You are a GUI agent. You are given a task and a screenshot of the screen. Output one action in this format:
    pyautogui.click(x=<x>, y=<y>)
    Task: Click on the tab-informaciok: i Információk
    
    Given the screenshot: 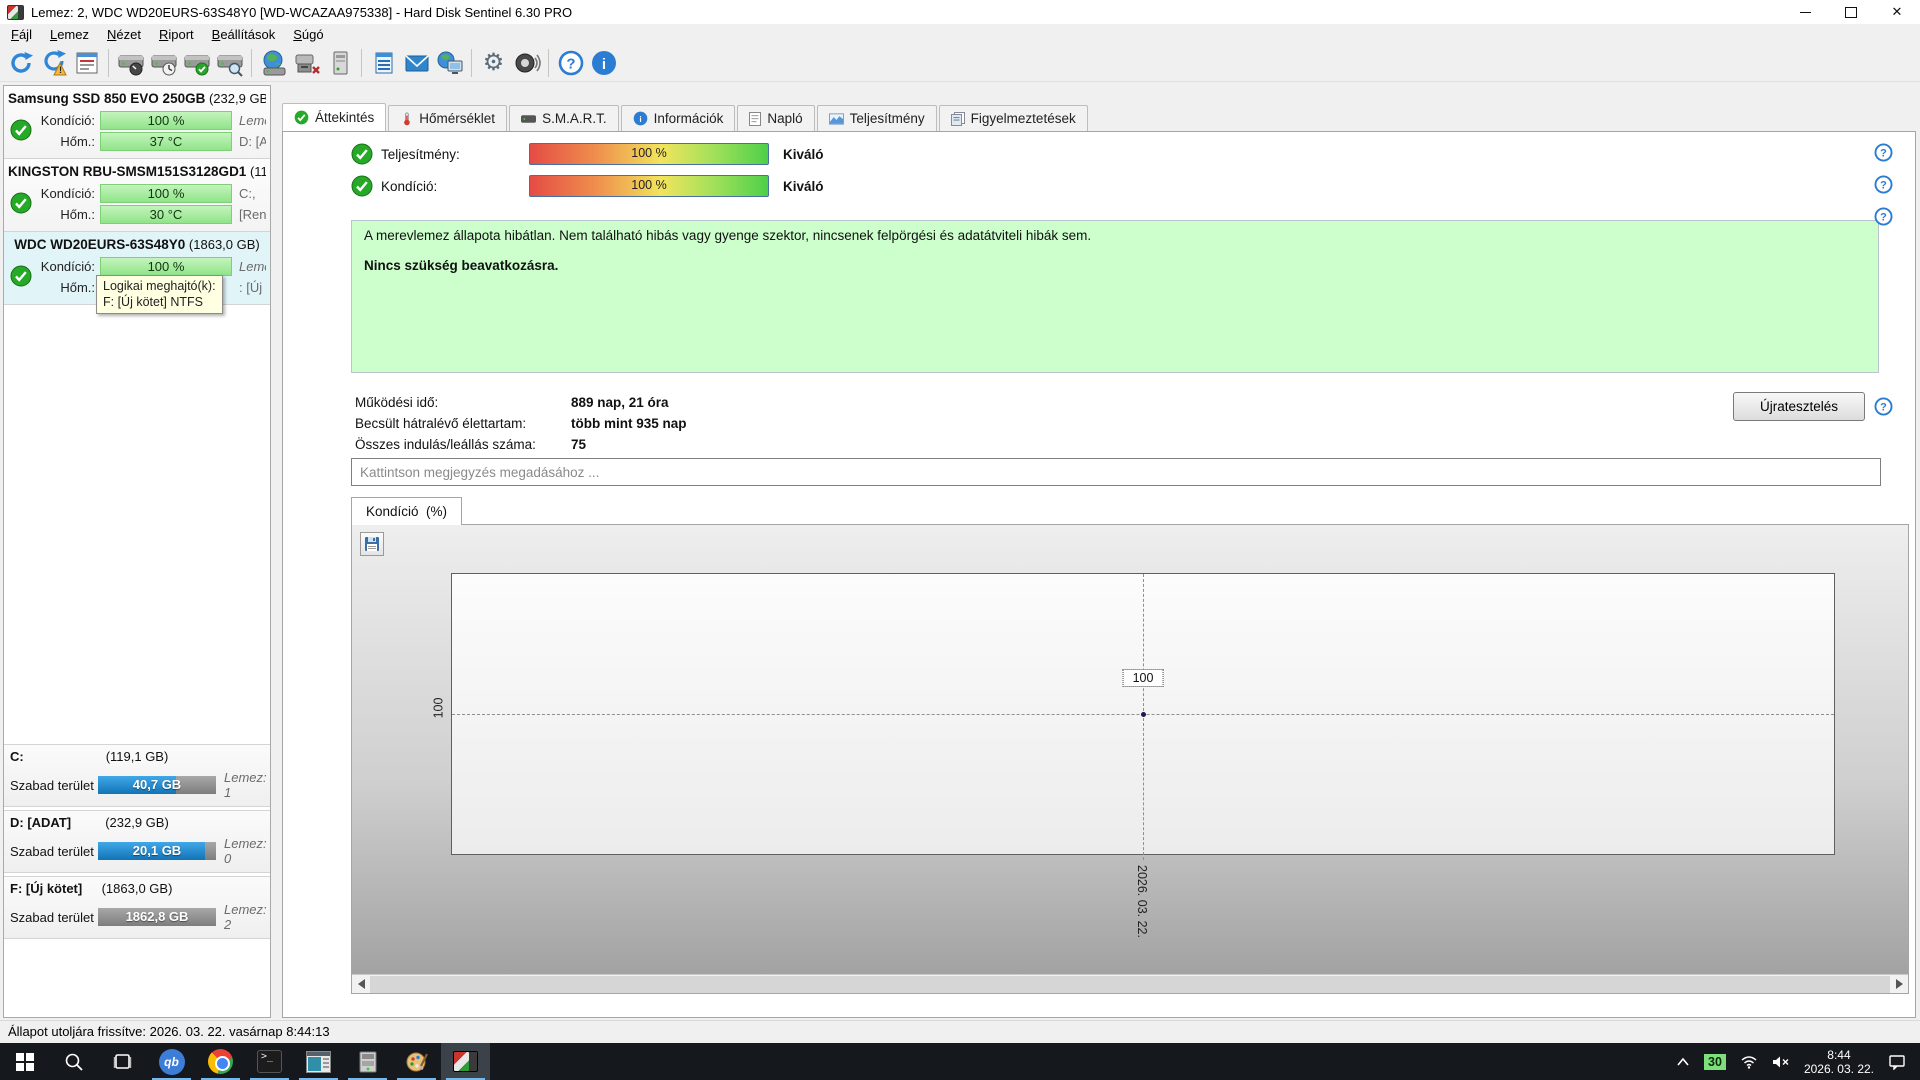 What is the action you would take?
    pyautogui.click(x=678, y=118)
    